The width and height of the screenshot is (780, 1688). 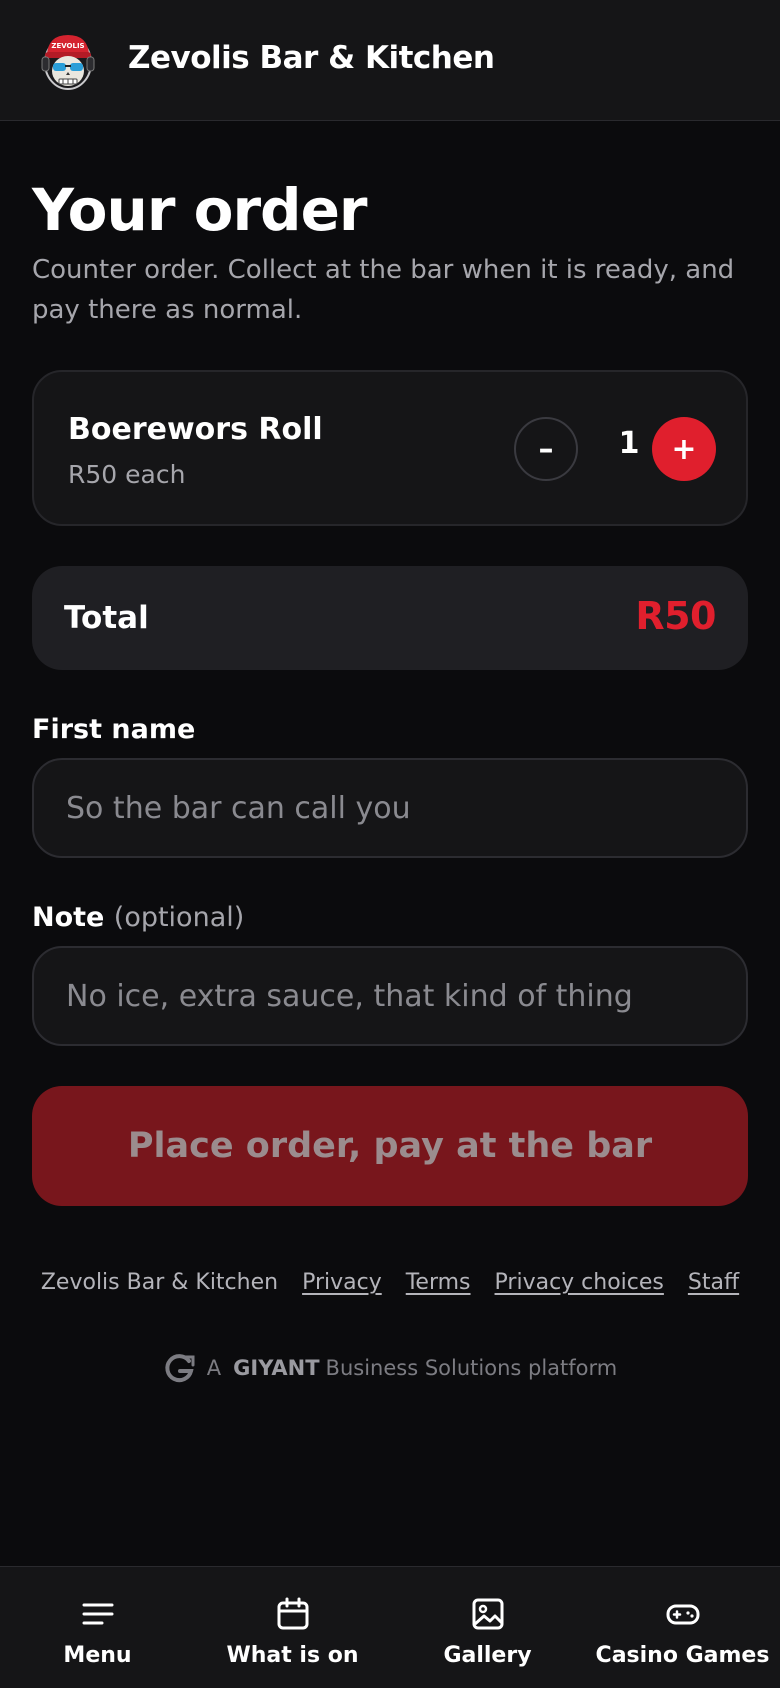 I want to click on nav-item-gallery: Gallery, so click(x=487, y=1627).